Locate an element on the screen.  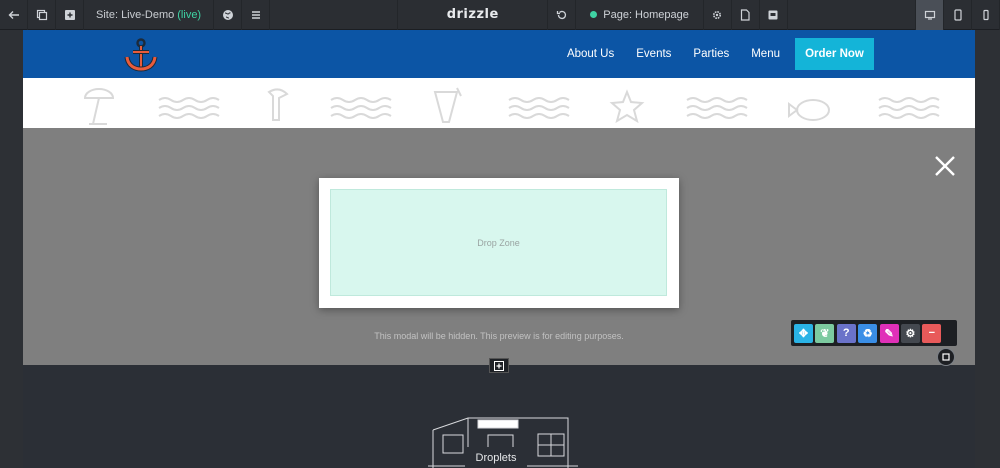
site-name: Site: Live-Demo is located at coordinates (135, 14).